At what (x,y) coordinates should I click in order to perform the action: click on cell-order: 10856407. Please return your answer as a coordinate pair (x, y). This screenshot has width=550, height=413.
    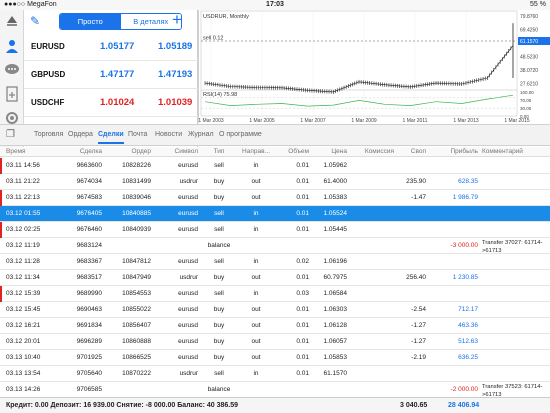
    Looking at the image, I should click on (136, 325).